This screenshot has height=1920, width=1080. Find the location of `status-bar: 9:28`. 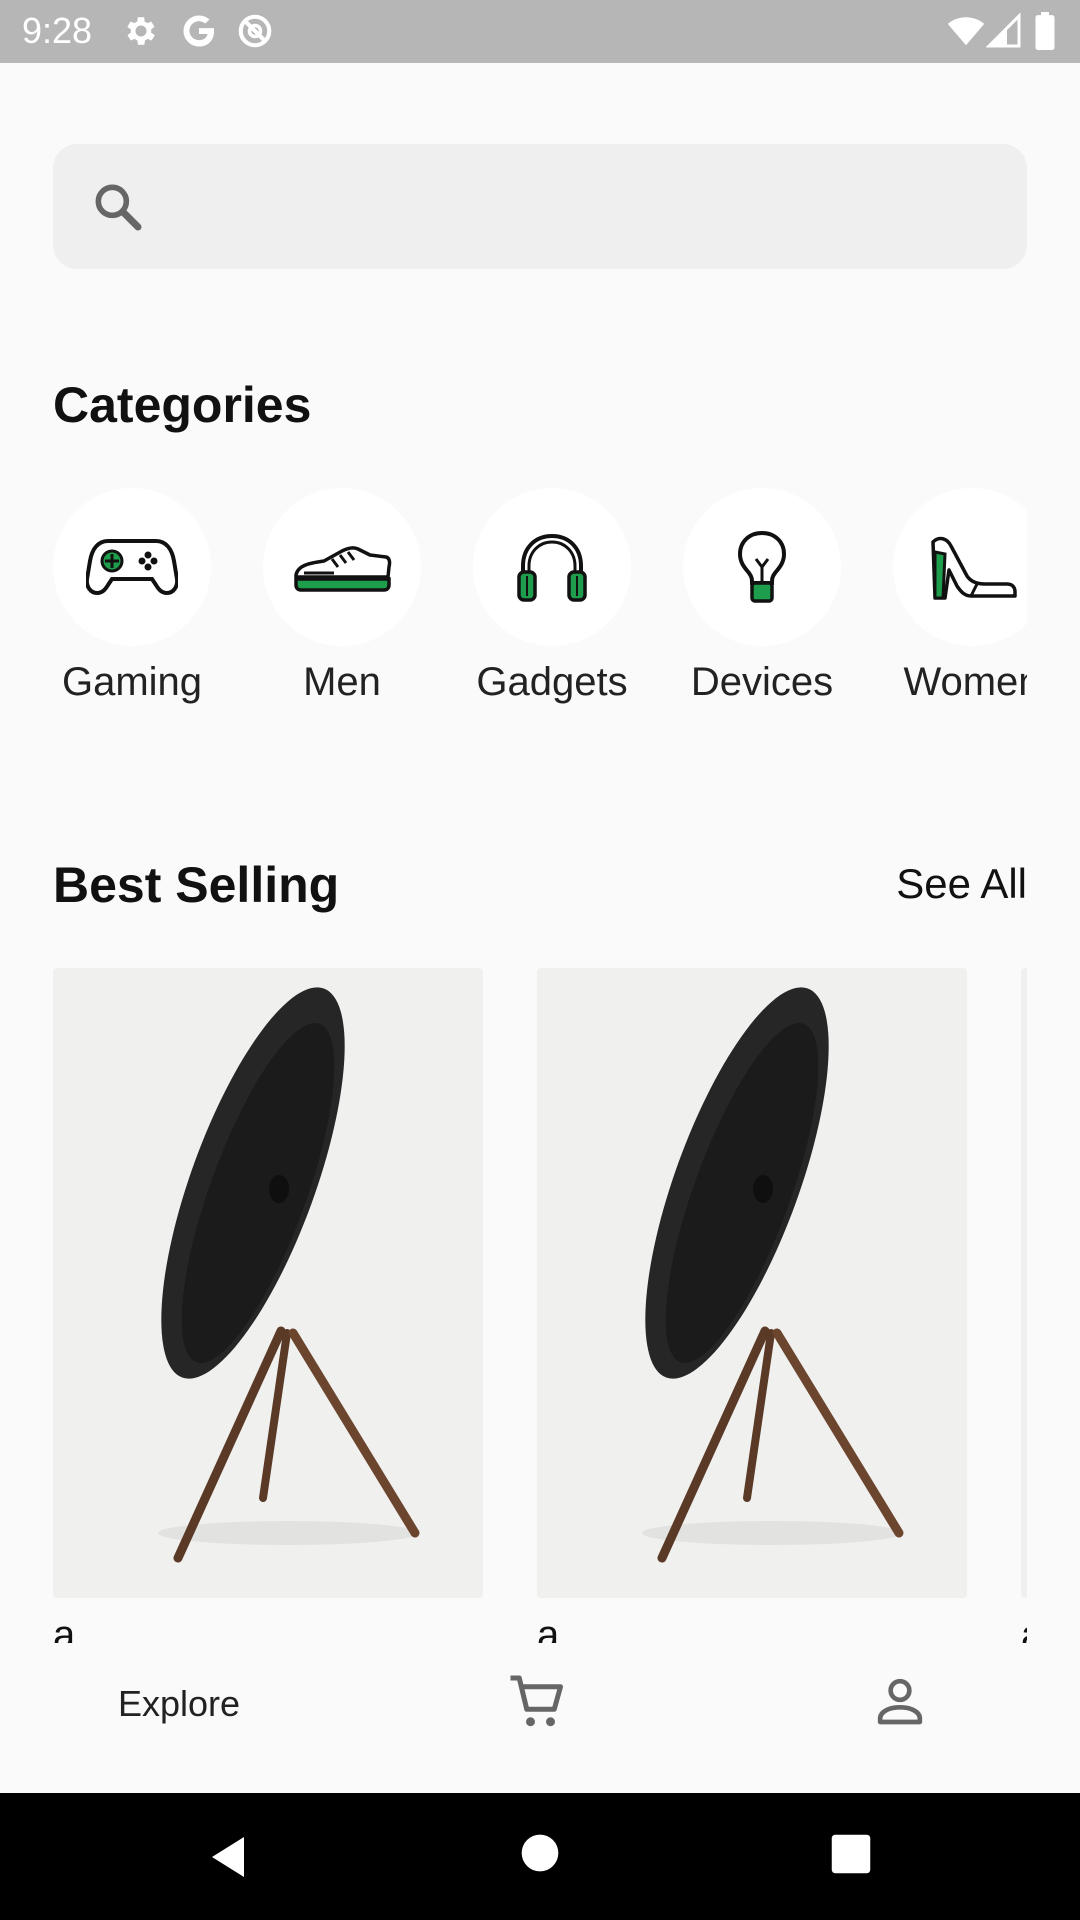

status-bar: 9:28 is located at coordinates (540, 31).